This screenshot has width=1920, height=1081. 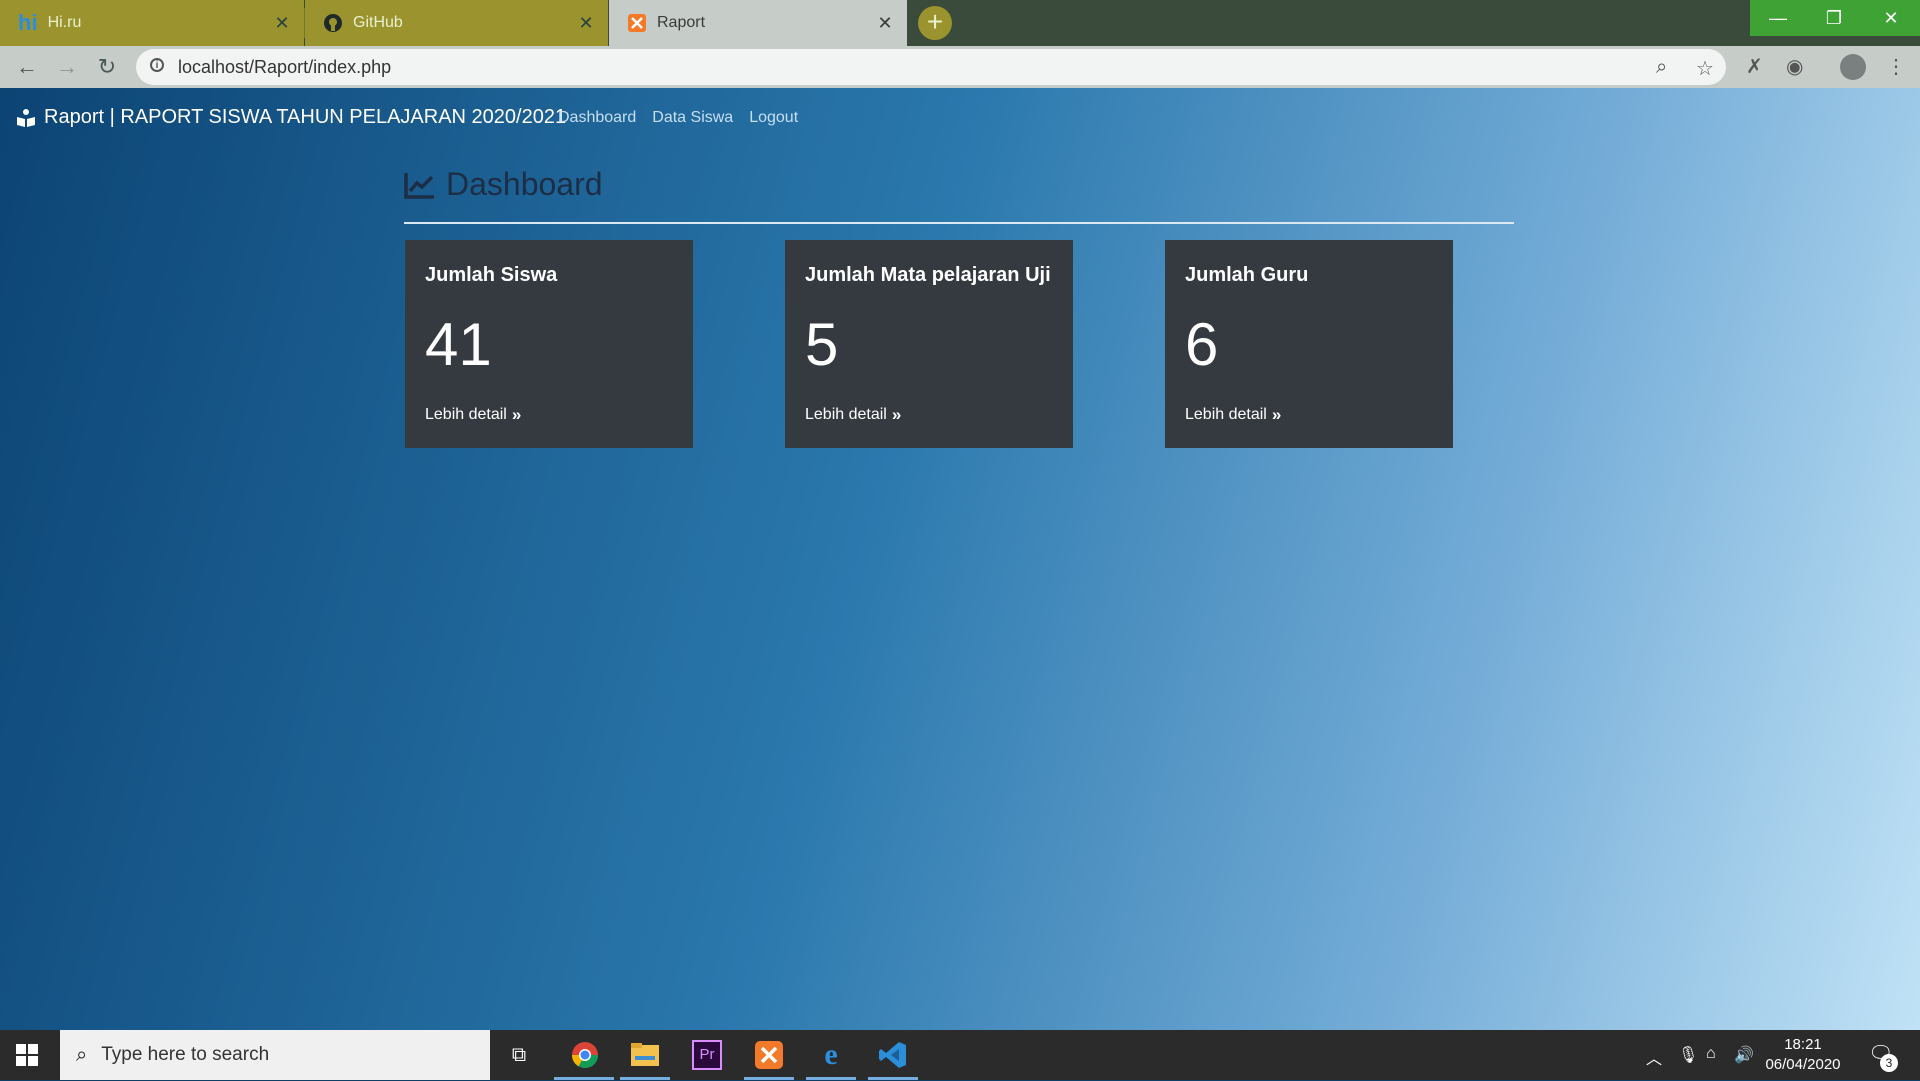 I want to click on address-bar: i localhost/Raport/index.php ⌕ ☆, so click(x=931, y=67).